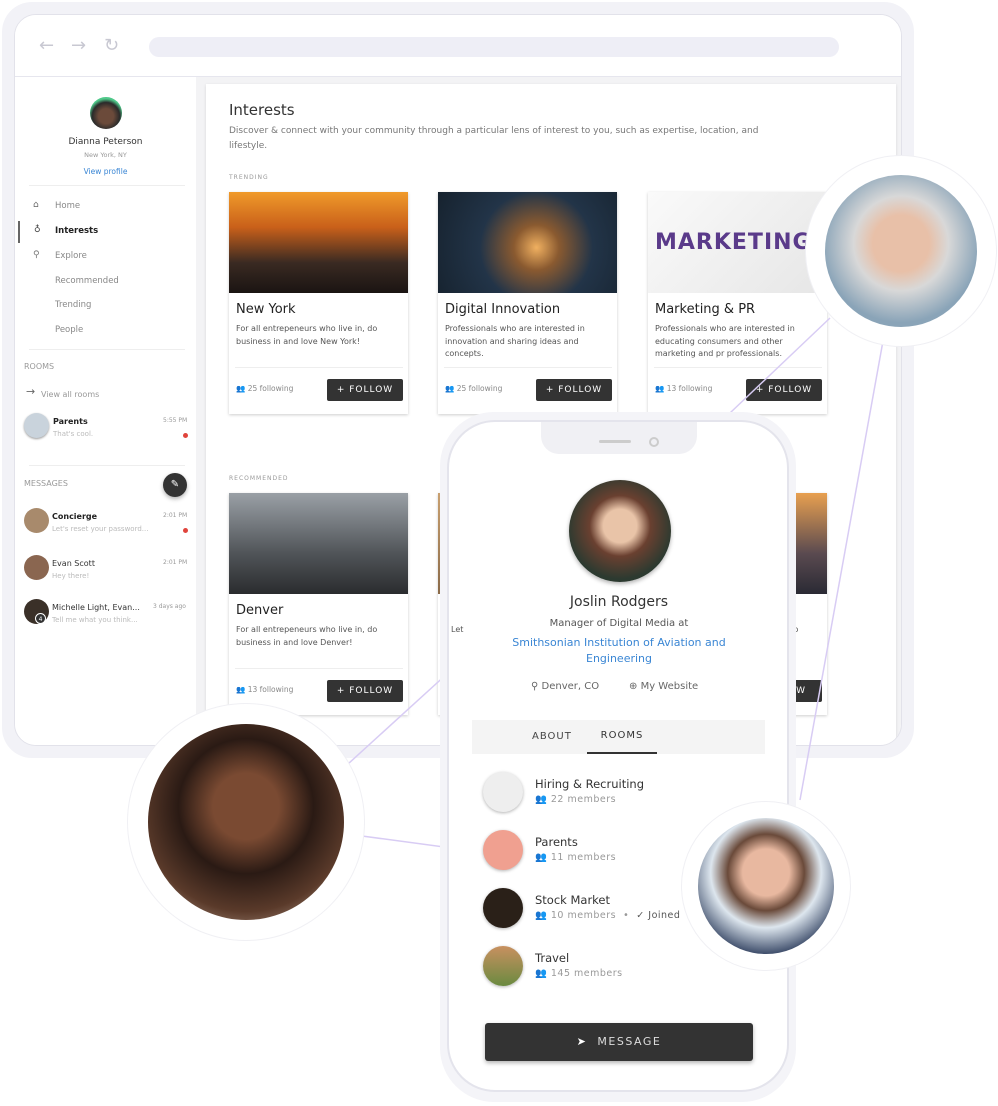  Describe the element at coordinates (582, 1041) in the screenshot. I see `send-icon: ➤` at that location.